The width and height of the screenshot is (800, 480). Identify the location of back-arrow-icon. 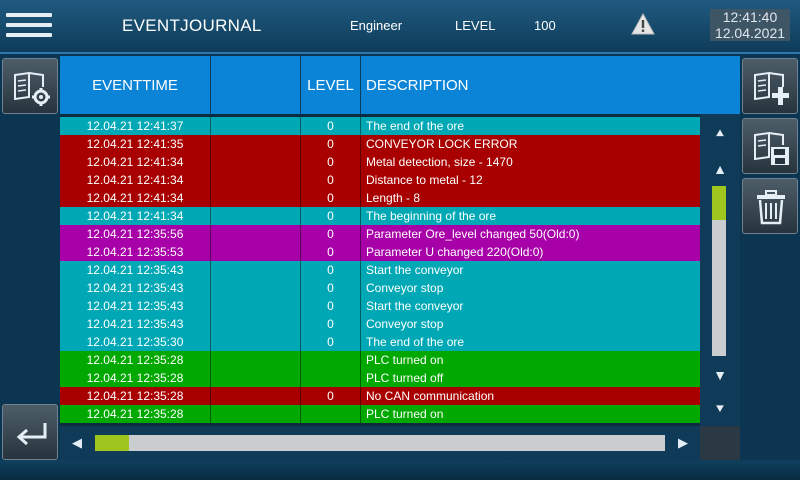
(31, 434).